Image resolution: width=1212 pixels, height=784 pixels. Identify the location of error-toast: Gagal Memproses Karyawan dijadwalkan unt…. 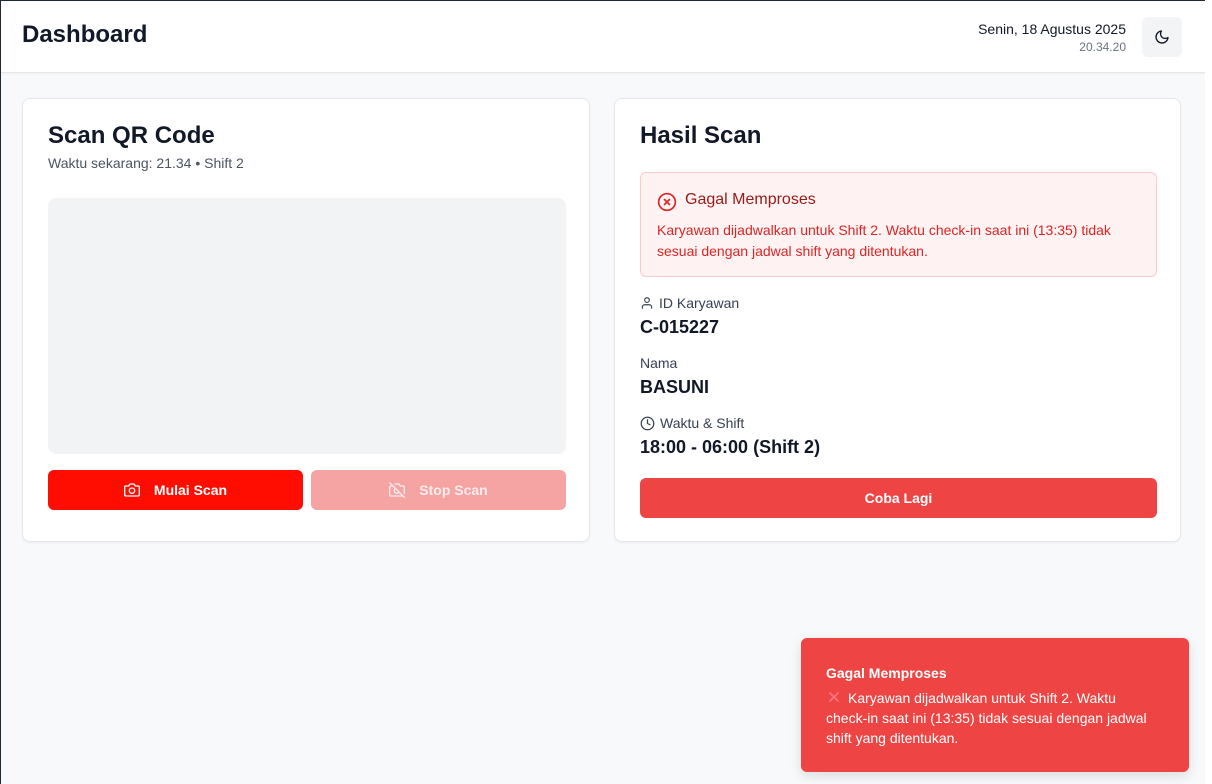
(995, 705).